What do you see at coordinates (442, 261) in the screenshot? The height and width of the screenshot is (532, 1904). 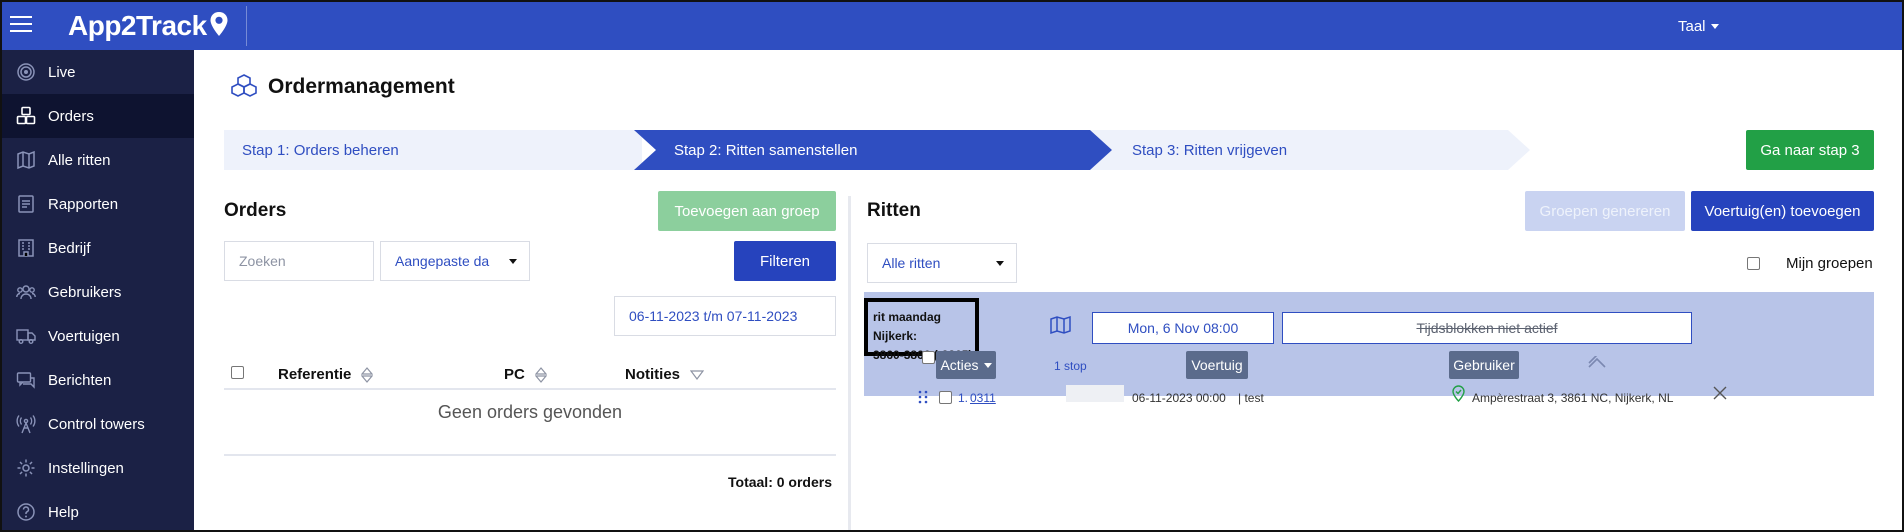 I see `date-filter-value: Aangepaste da` at bounding box center [442, 261].